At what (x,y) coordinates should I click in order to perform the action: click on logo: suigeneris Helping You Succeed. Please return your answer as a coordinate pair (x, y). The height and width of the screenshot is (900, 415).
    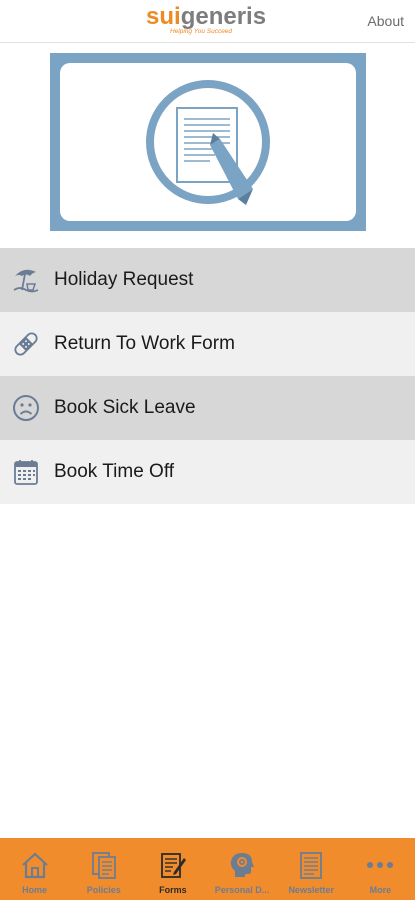
    Looking at the image, I should click on (209, 21).